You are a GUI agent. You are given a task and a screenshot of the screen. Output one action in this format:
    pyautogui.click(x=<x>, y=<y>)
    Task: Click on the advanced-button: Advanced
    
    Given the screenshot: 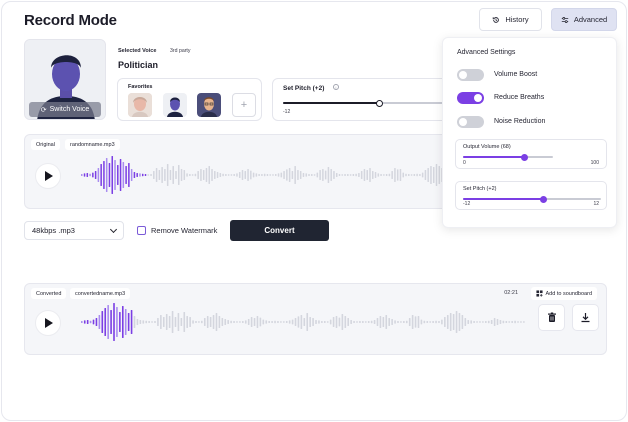 What is the action you would take?
    pyautogui.click(x=584, y=19)
    